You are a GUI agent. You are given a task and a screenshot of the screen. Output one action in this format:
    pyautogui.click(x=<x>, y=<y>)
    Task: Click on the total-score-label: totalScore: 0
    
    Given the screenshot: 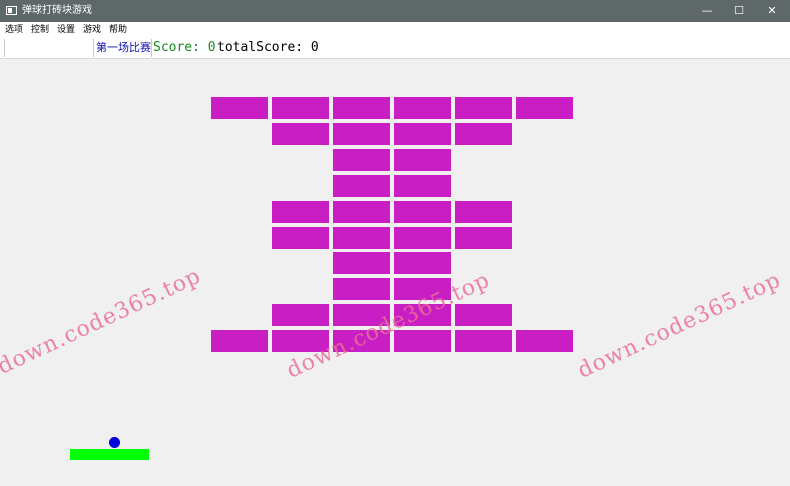 What is the action you would take?
    pyautogui.click(x=268, y=47)
    